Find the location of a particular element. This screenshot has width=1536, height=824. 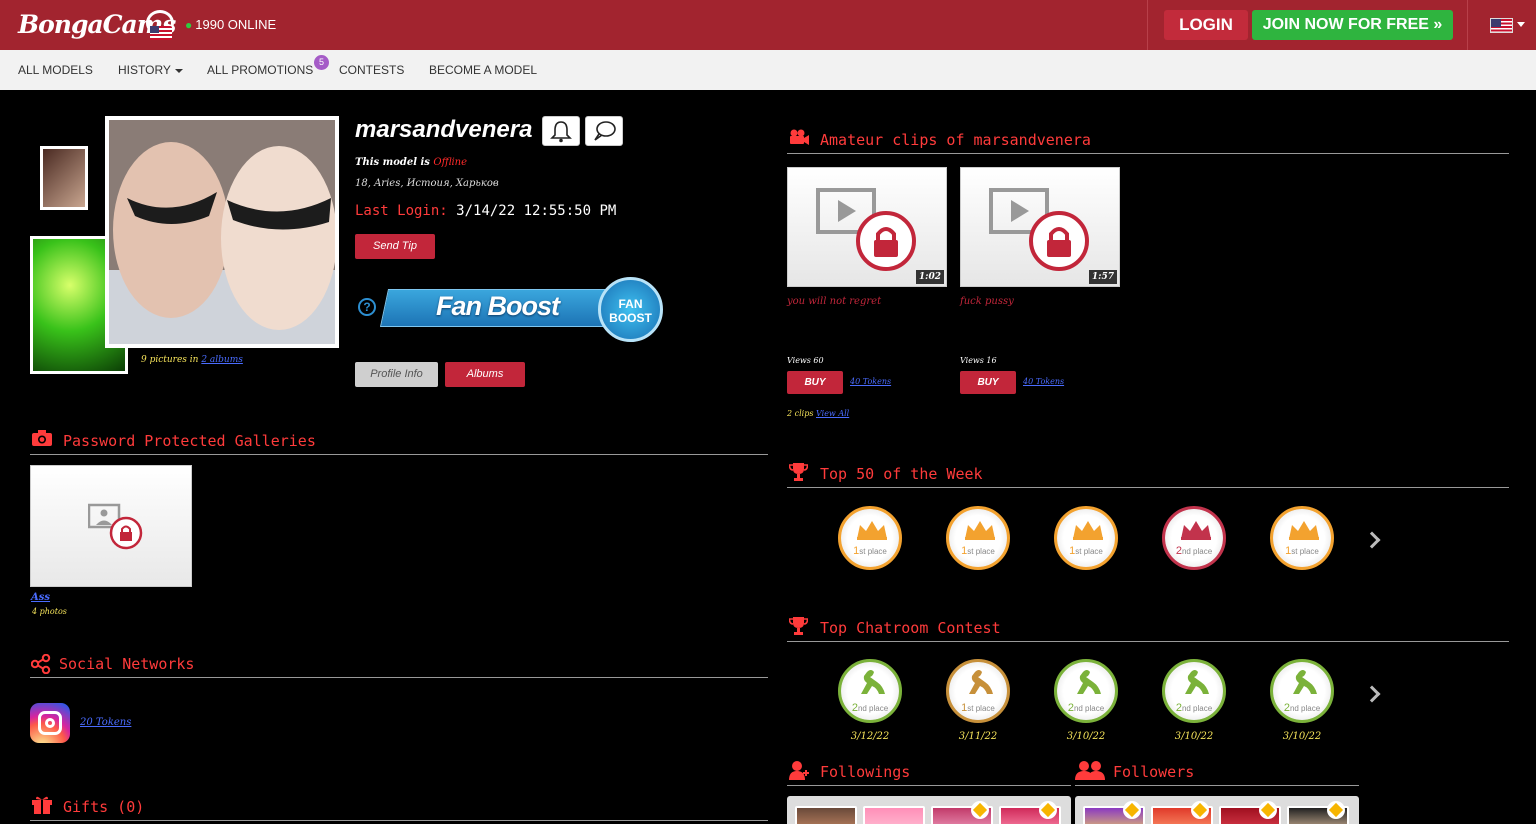

clip-title: fuck pussy is located at coordinates (987, 301).